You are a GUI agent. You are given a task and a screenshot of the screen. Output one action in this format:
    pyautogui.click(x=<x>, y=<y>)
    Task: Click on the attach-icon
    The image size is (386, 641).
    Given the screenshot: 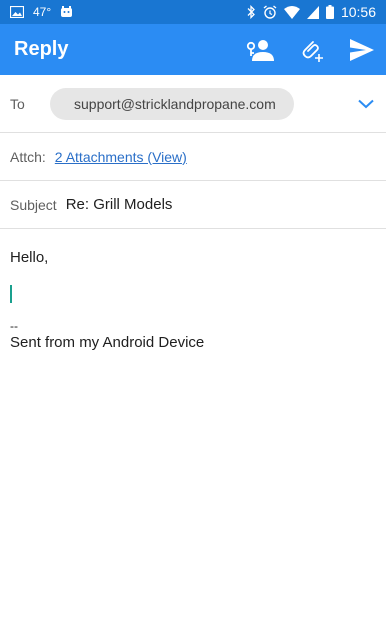 What is the action you would take?
    pyautogui.click(x=312, y=50)
    